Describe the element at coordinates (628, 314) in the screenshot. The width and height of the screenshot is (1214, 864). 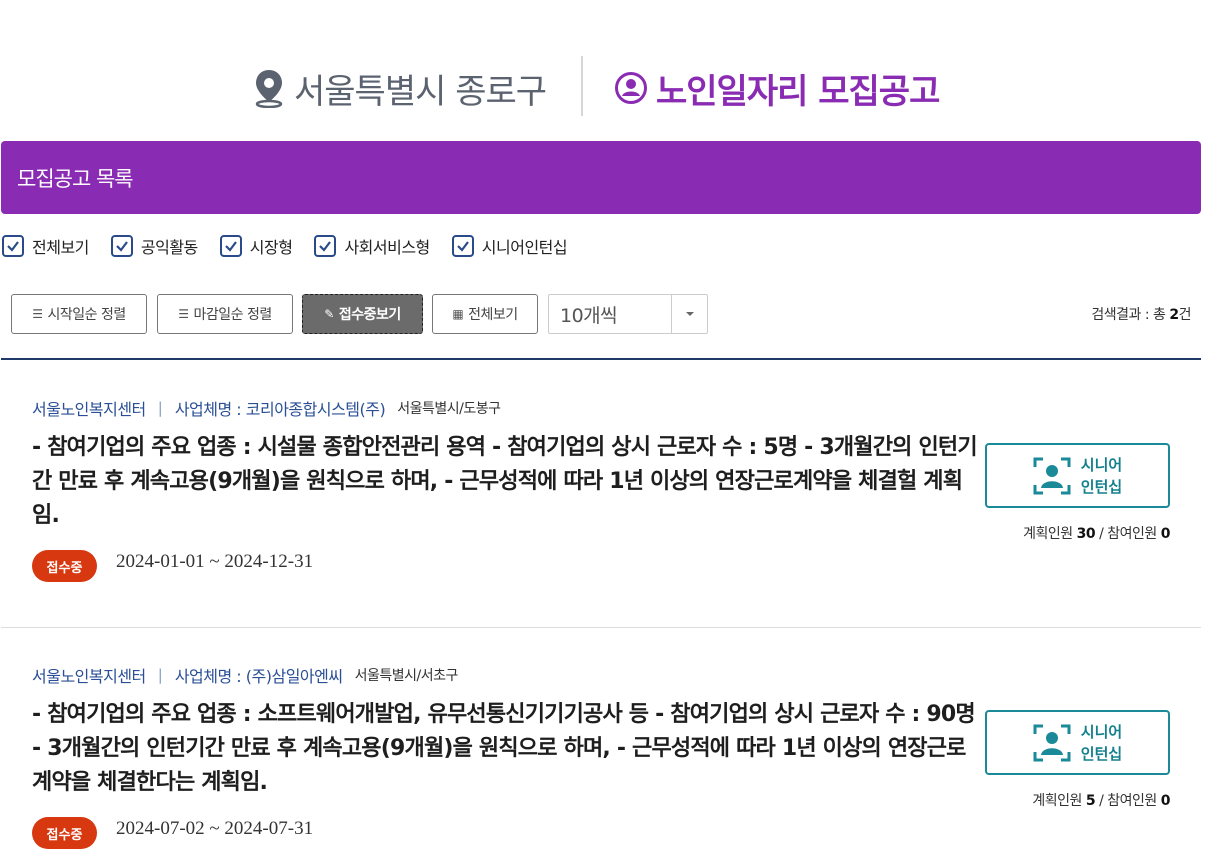
I see `page-size-select: 10개씩` at that location.